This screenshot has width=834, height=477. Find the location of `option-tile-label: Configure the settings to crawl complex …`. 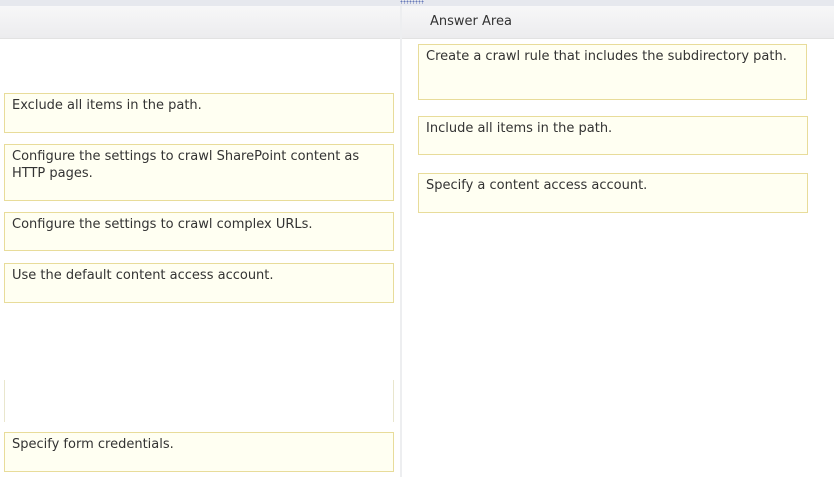

option-tile-label: Configure the settings to crawl complex … is located at coordinates (162, 224).